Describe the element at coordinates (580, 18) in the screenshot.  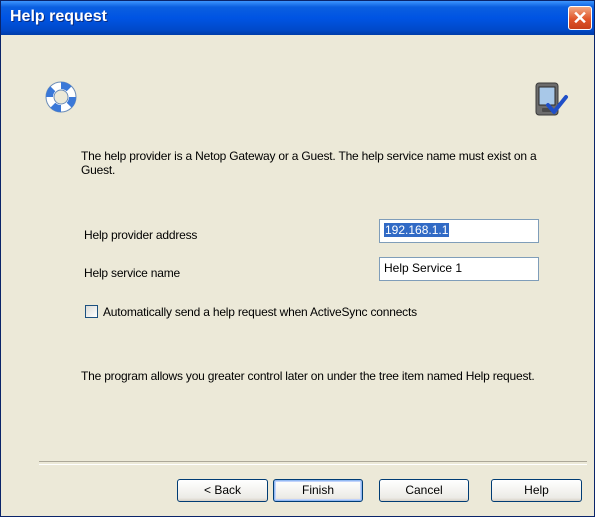
I see `close-button: ✕` at that location.